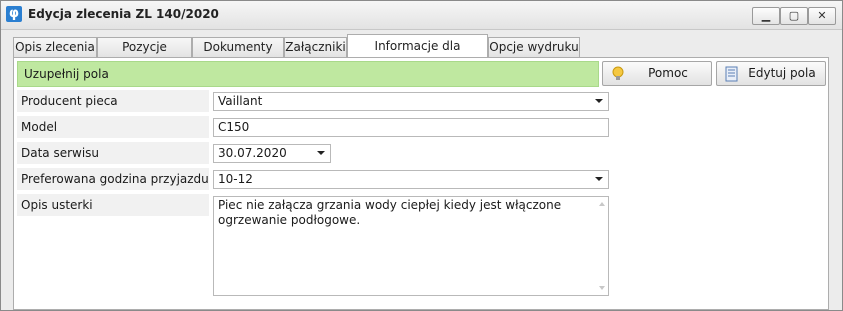  What do you see at coordinates (766, 16) in the screenshot?
I see `minimize-button: ▁` at bounding box center [766, 16].